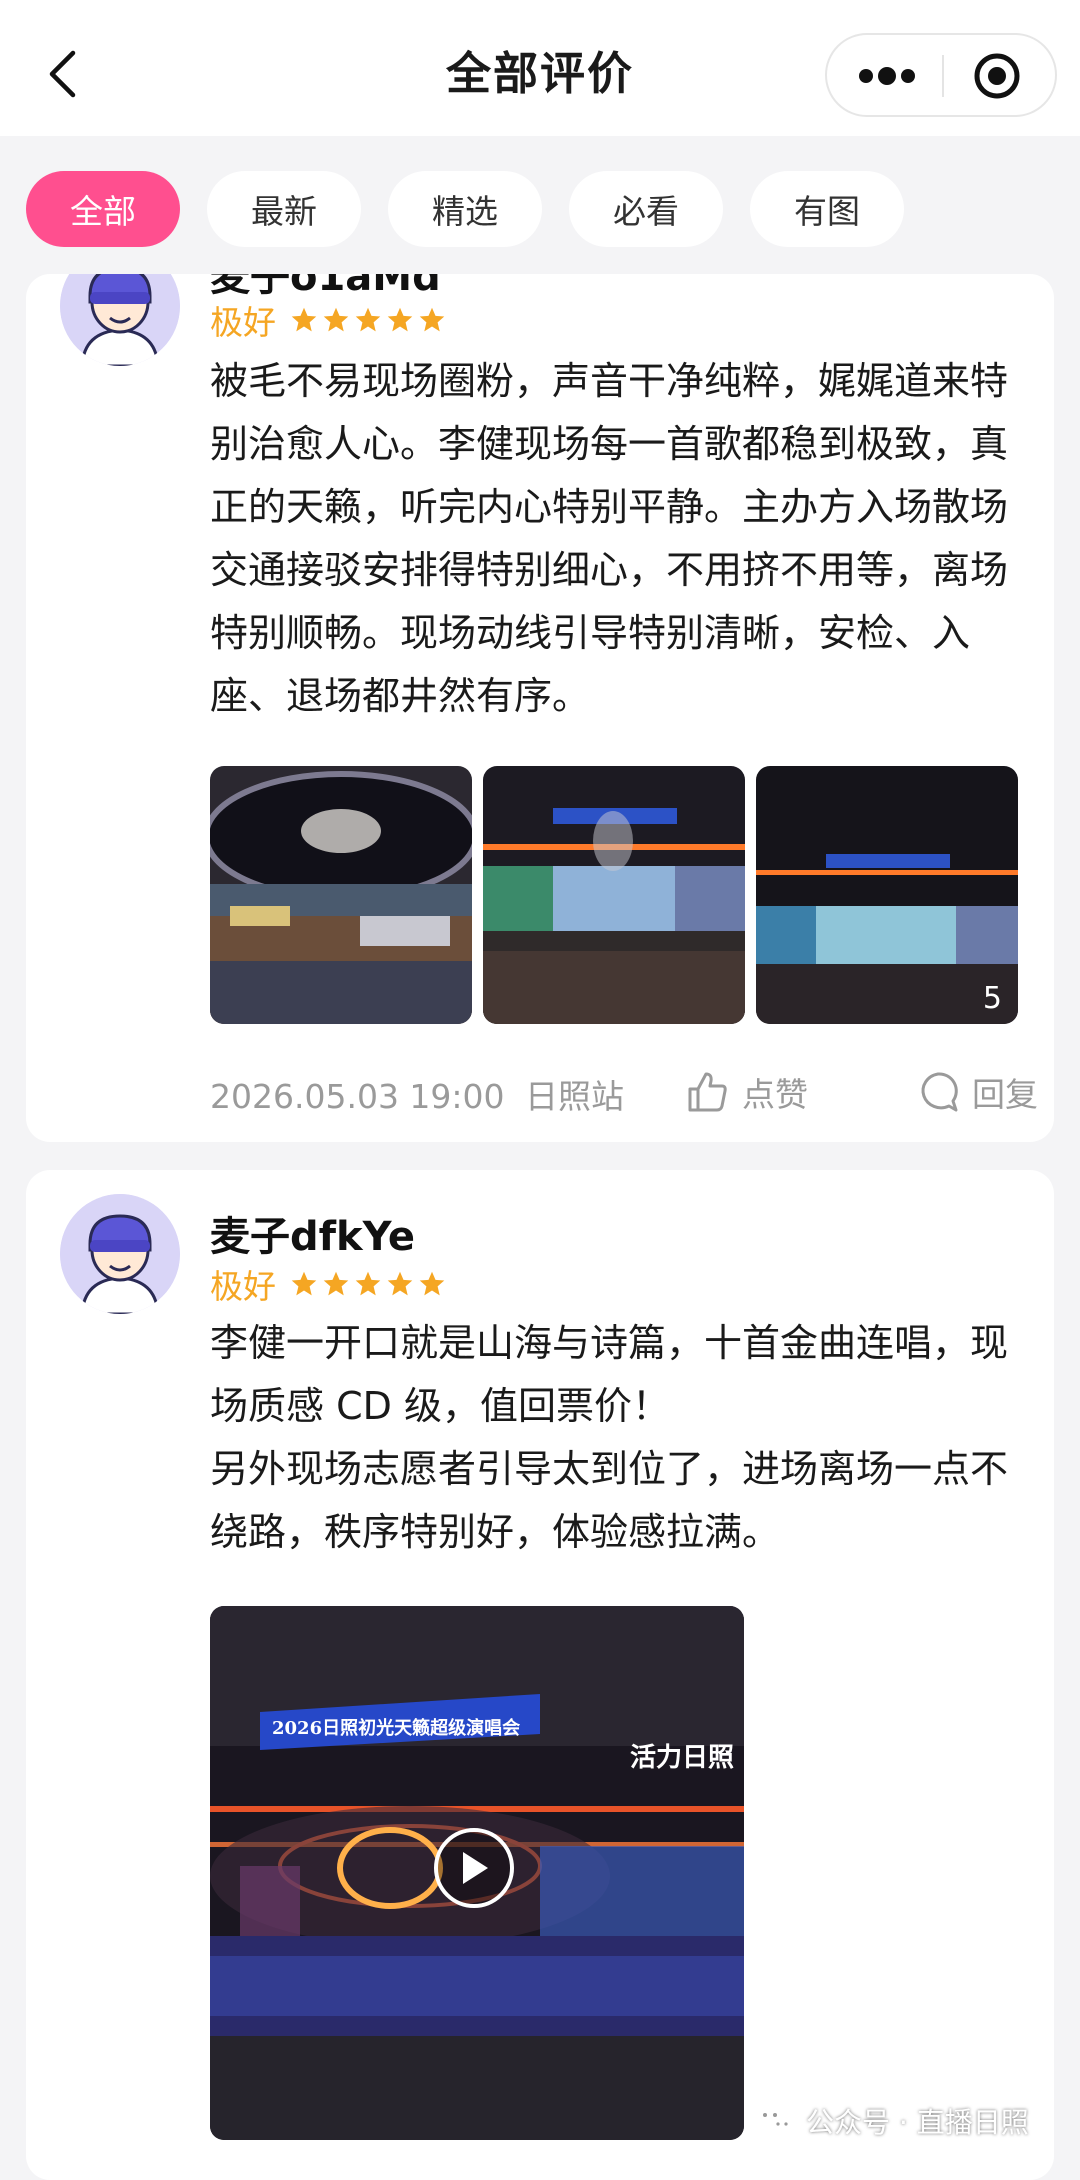  Describe the element at coordinates (917, 2122) in the screenshot. I see `watermark-text: 公众号 · 直播日照` at that location.